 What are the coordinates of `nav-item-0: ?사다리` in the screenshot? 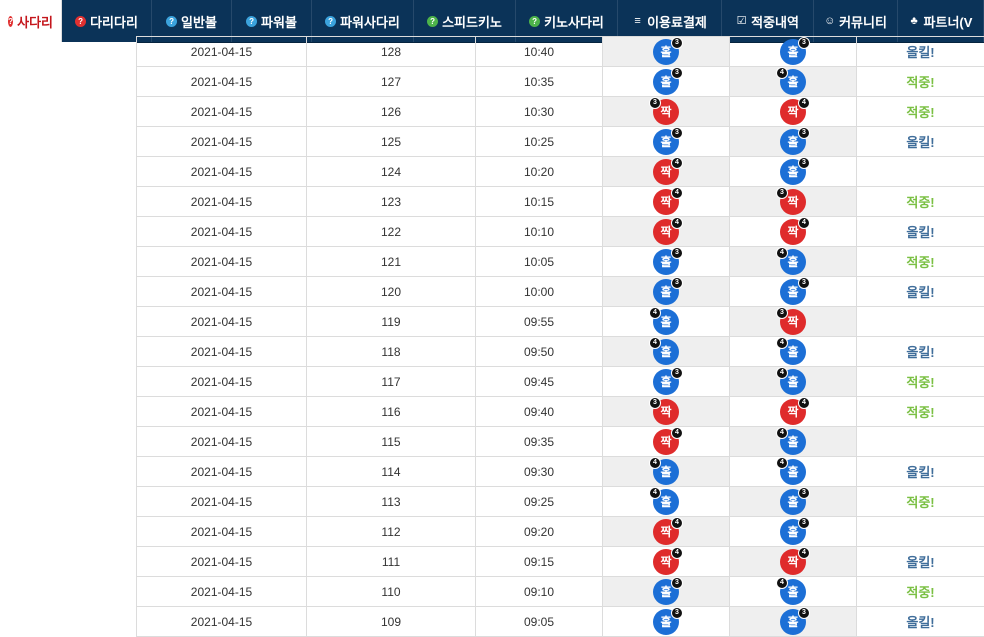 It's located at (31, 21).